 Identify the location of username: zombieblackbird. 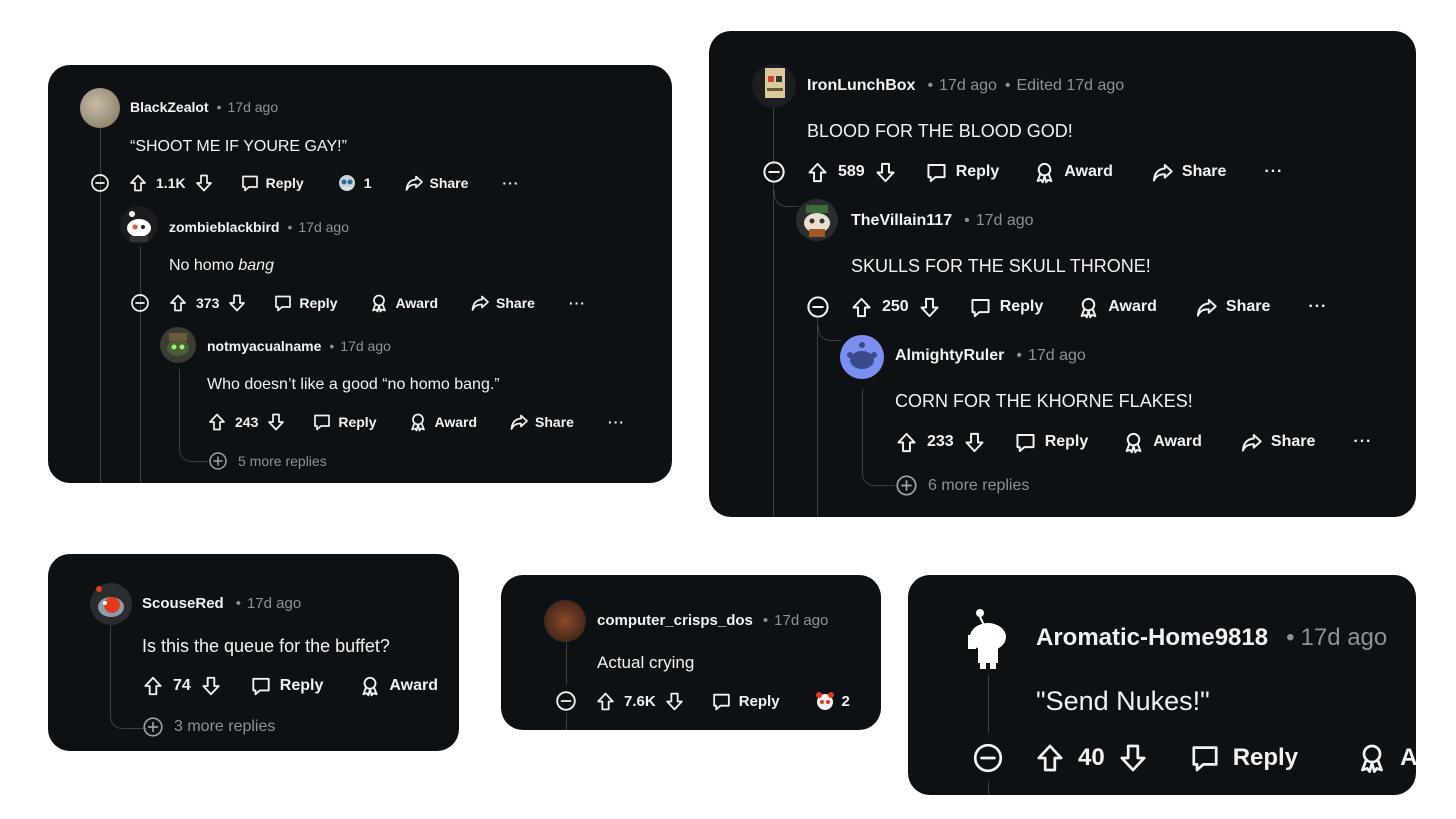
(224, 227).